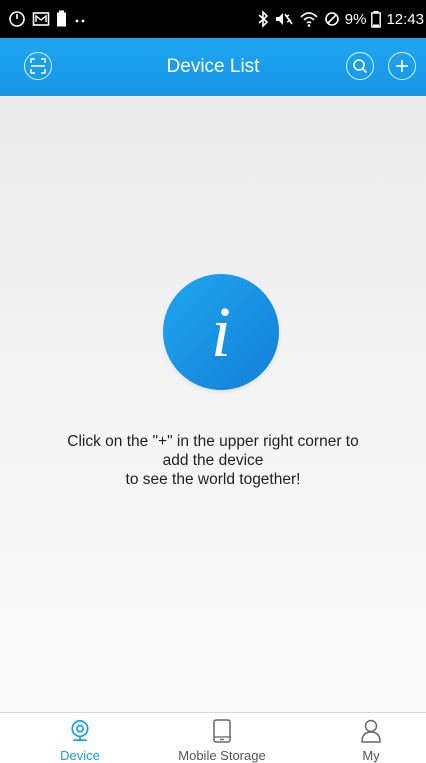  I want to click on bluetooth-icon, so click(263, 19).